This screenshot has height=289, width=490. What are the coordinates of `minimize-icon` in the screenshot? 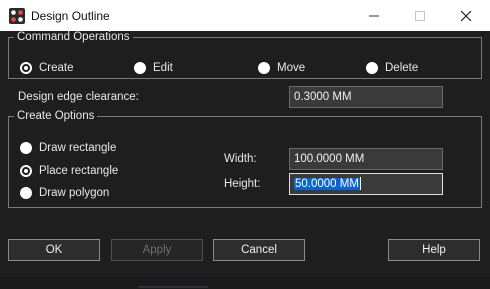 It's located at (374, 16).